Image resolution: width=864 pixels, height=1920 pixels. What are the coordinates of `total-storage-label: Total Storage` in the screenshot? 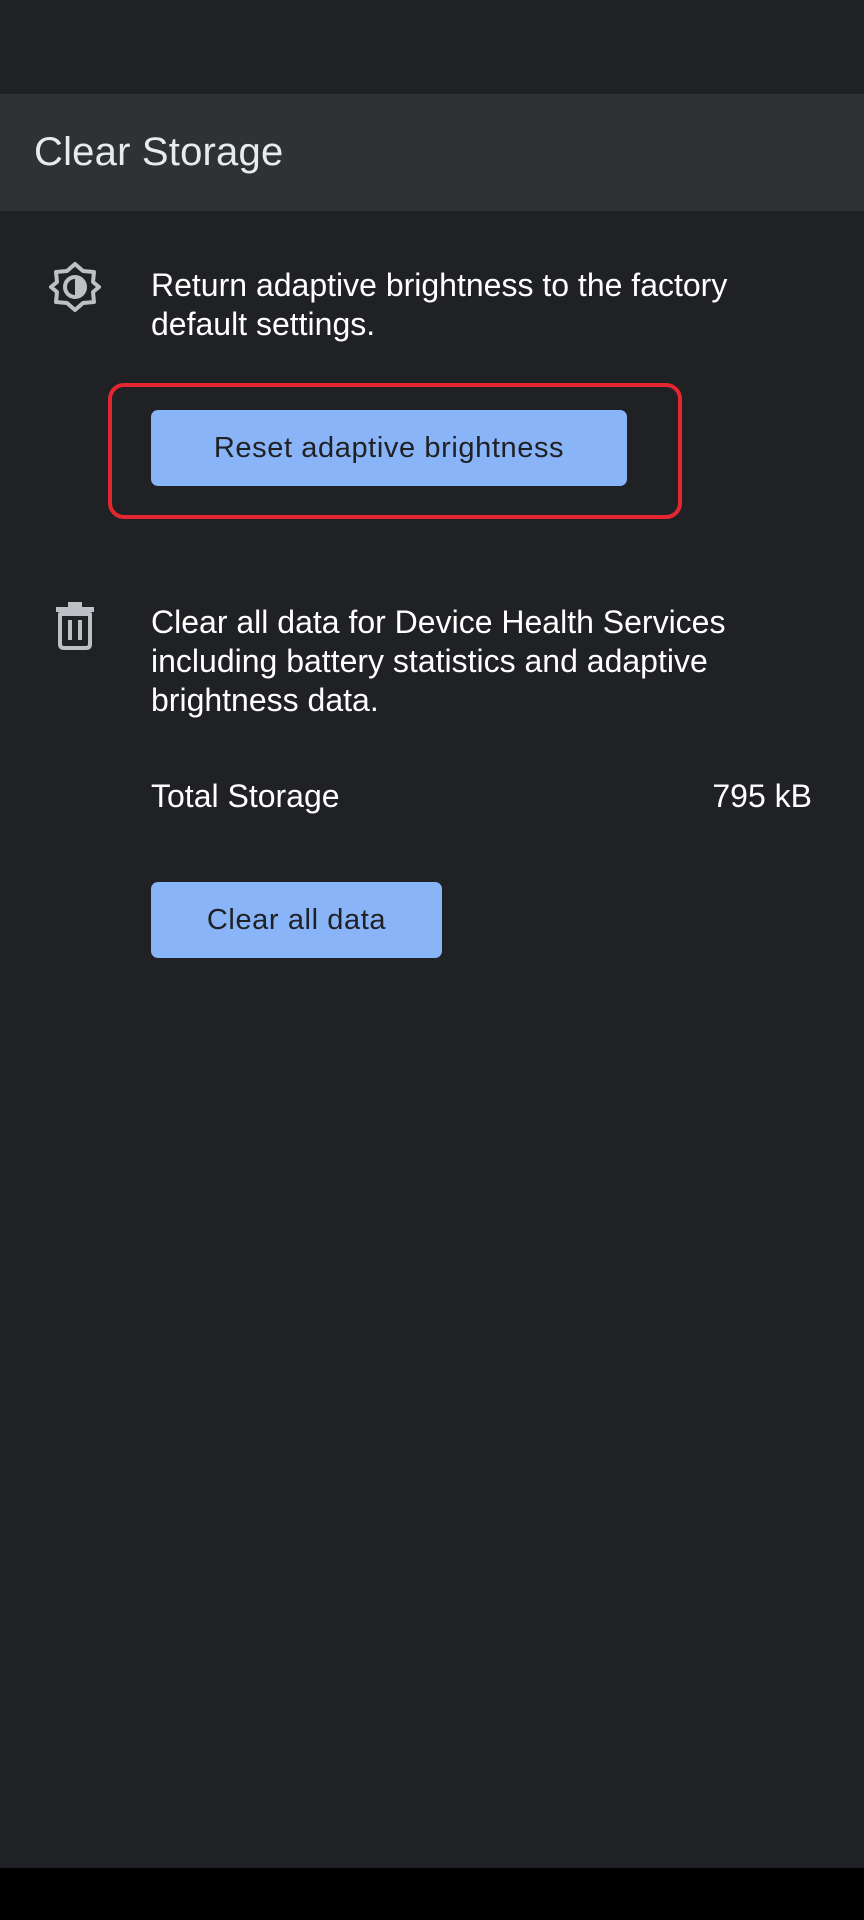 It's located at (245, 796).